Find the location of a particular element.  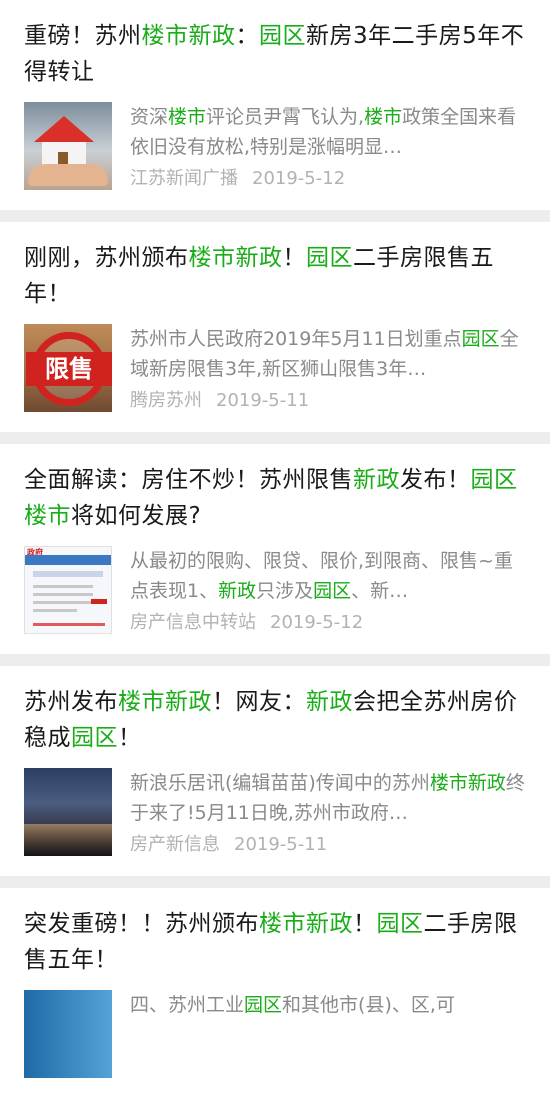

article-source: 江苏新闻广播 is located at coordinates (184, 178).